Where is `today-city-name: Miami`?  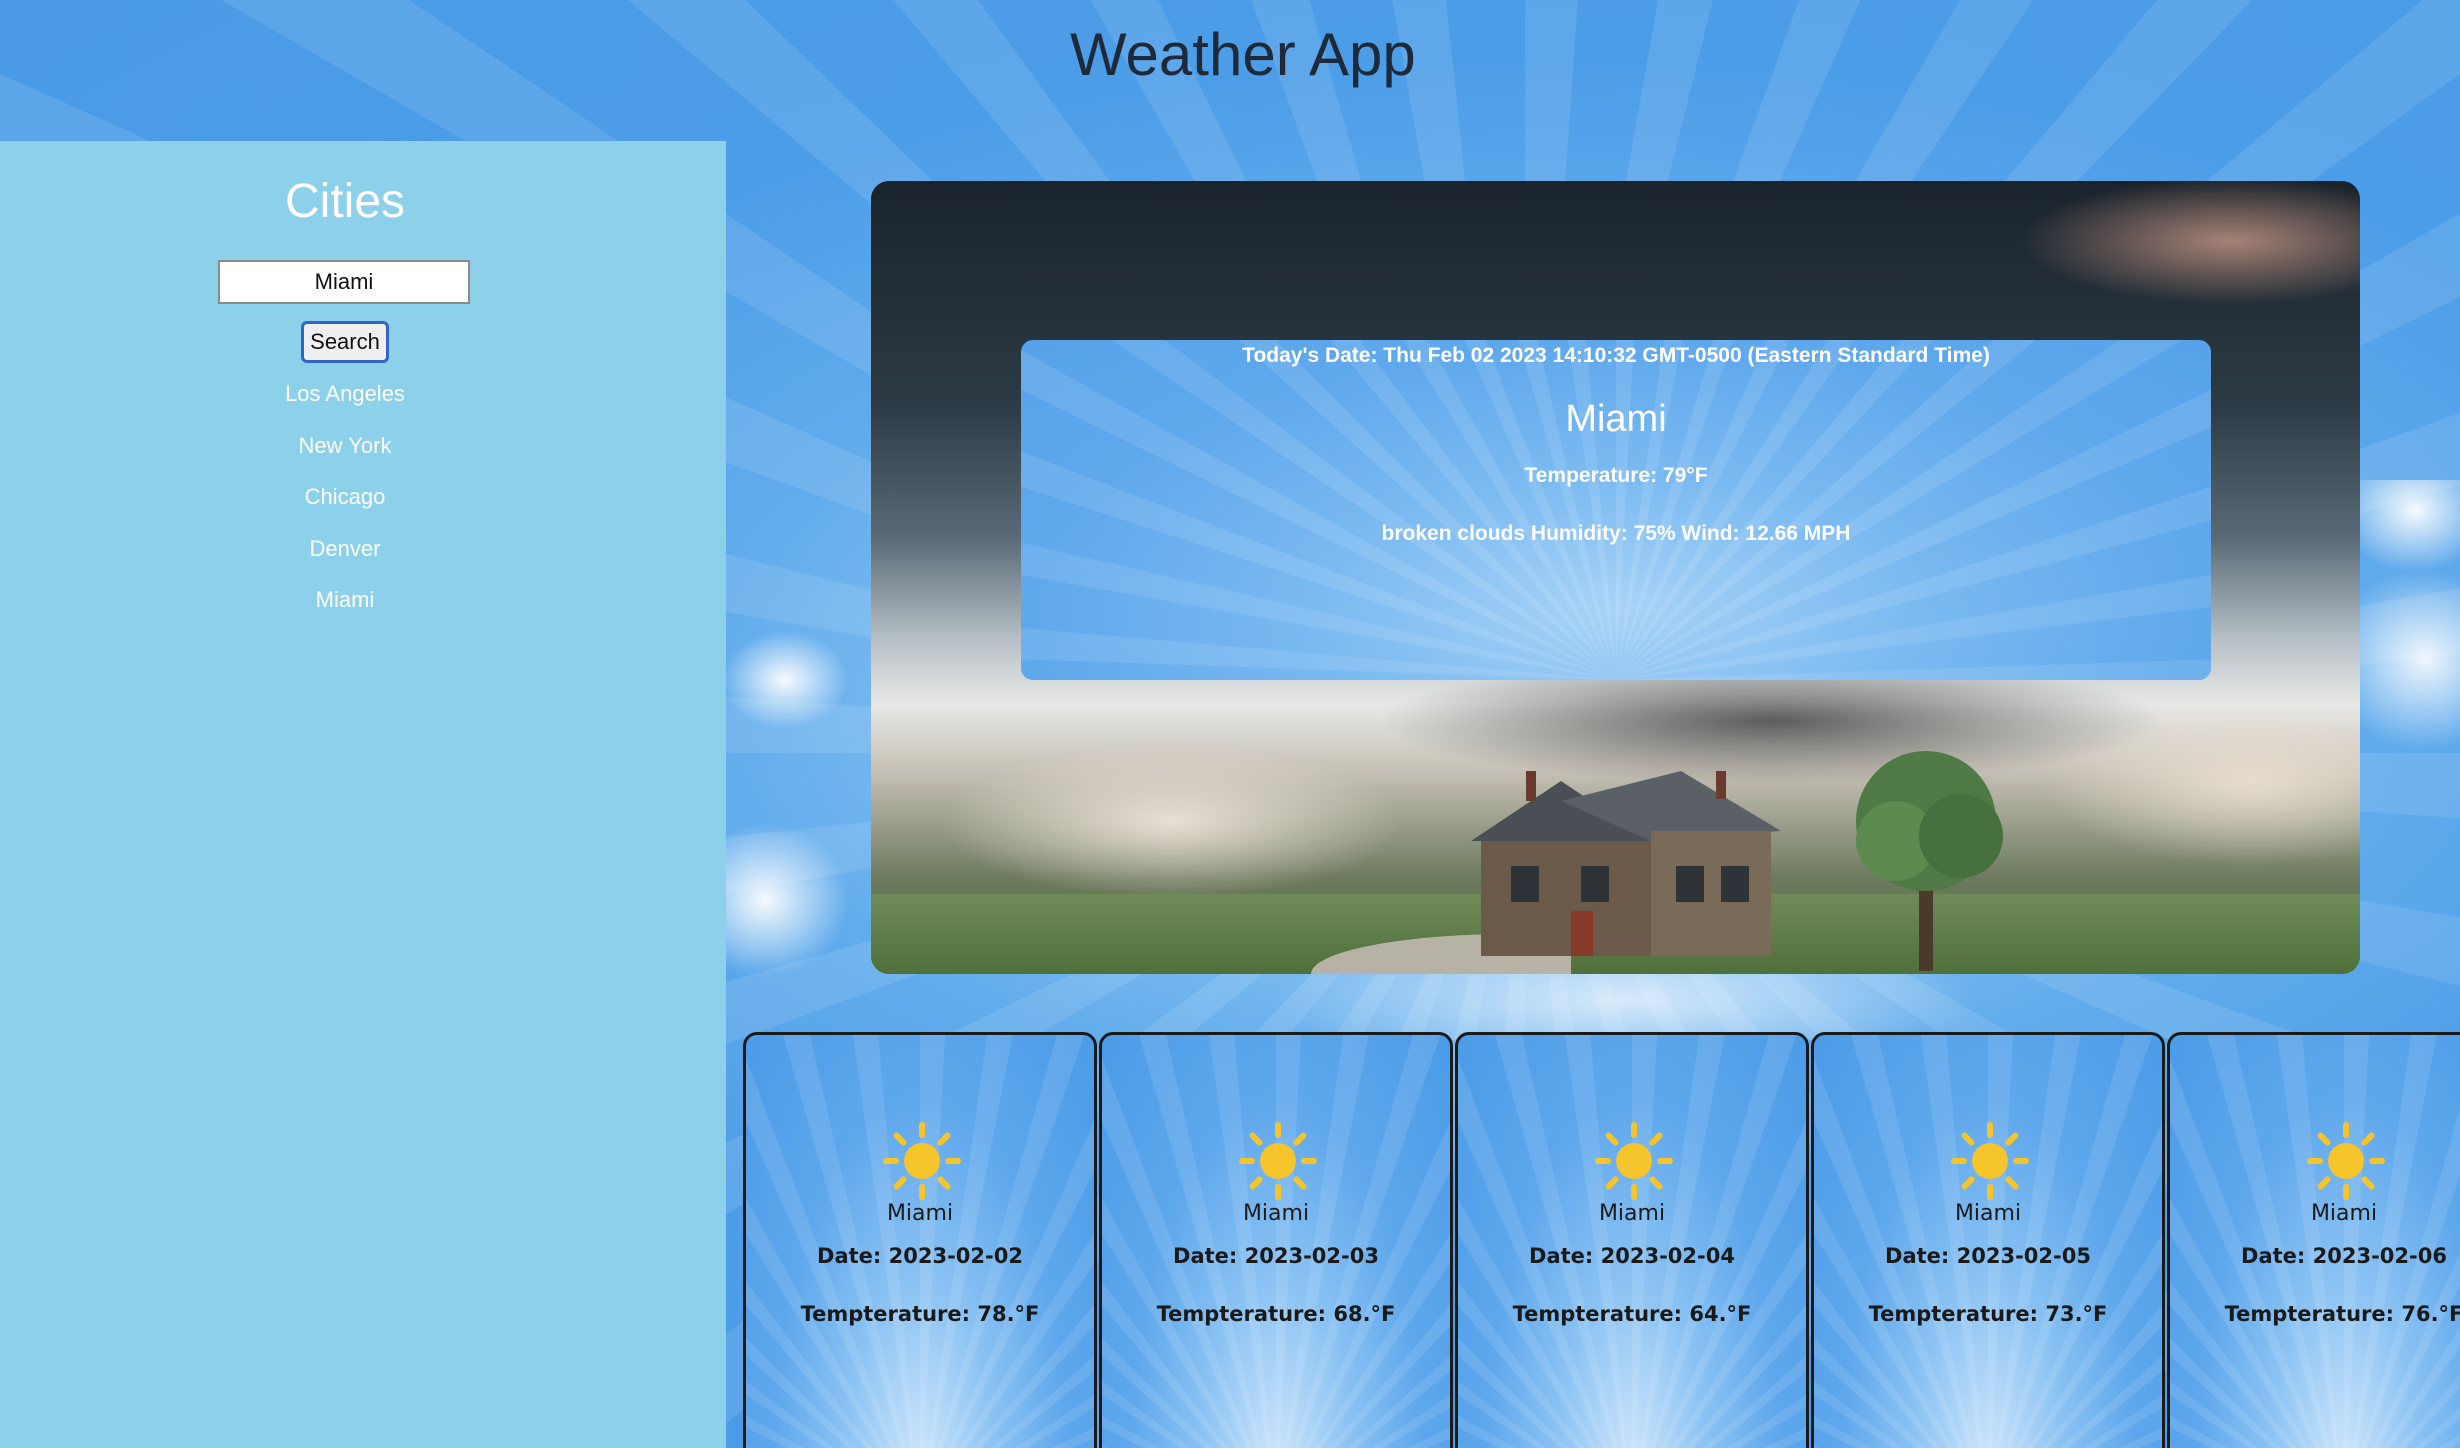 today-city-name: Miami is located at coordinates (1616, 419).